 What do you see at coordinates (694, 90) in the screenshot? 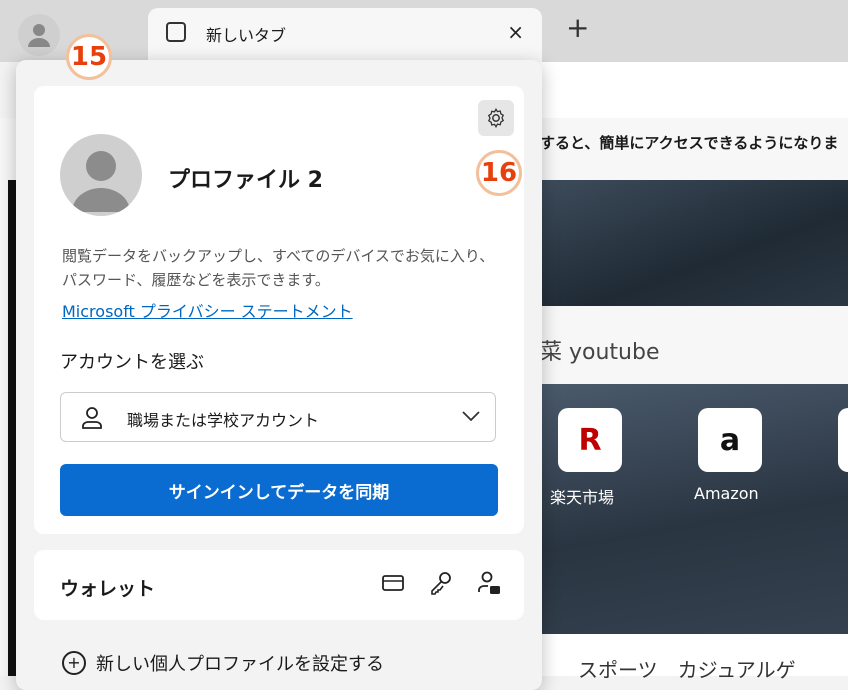
I see `address-bar` at bounding box center [694, 90].